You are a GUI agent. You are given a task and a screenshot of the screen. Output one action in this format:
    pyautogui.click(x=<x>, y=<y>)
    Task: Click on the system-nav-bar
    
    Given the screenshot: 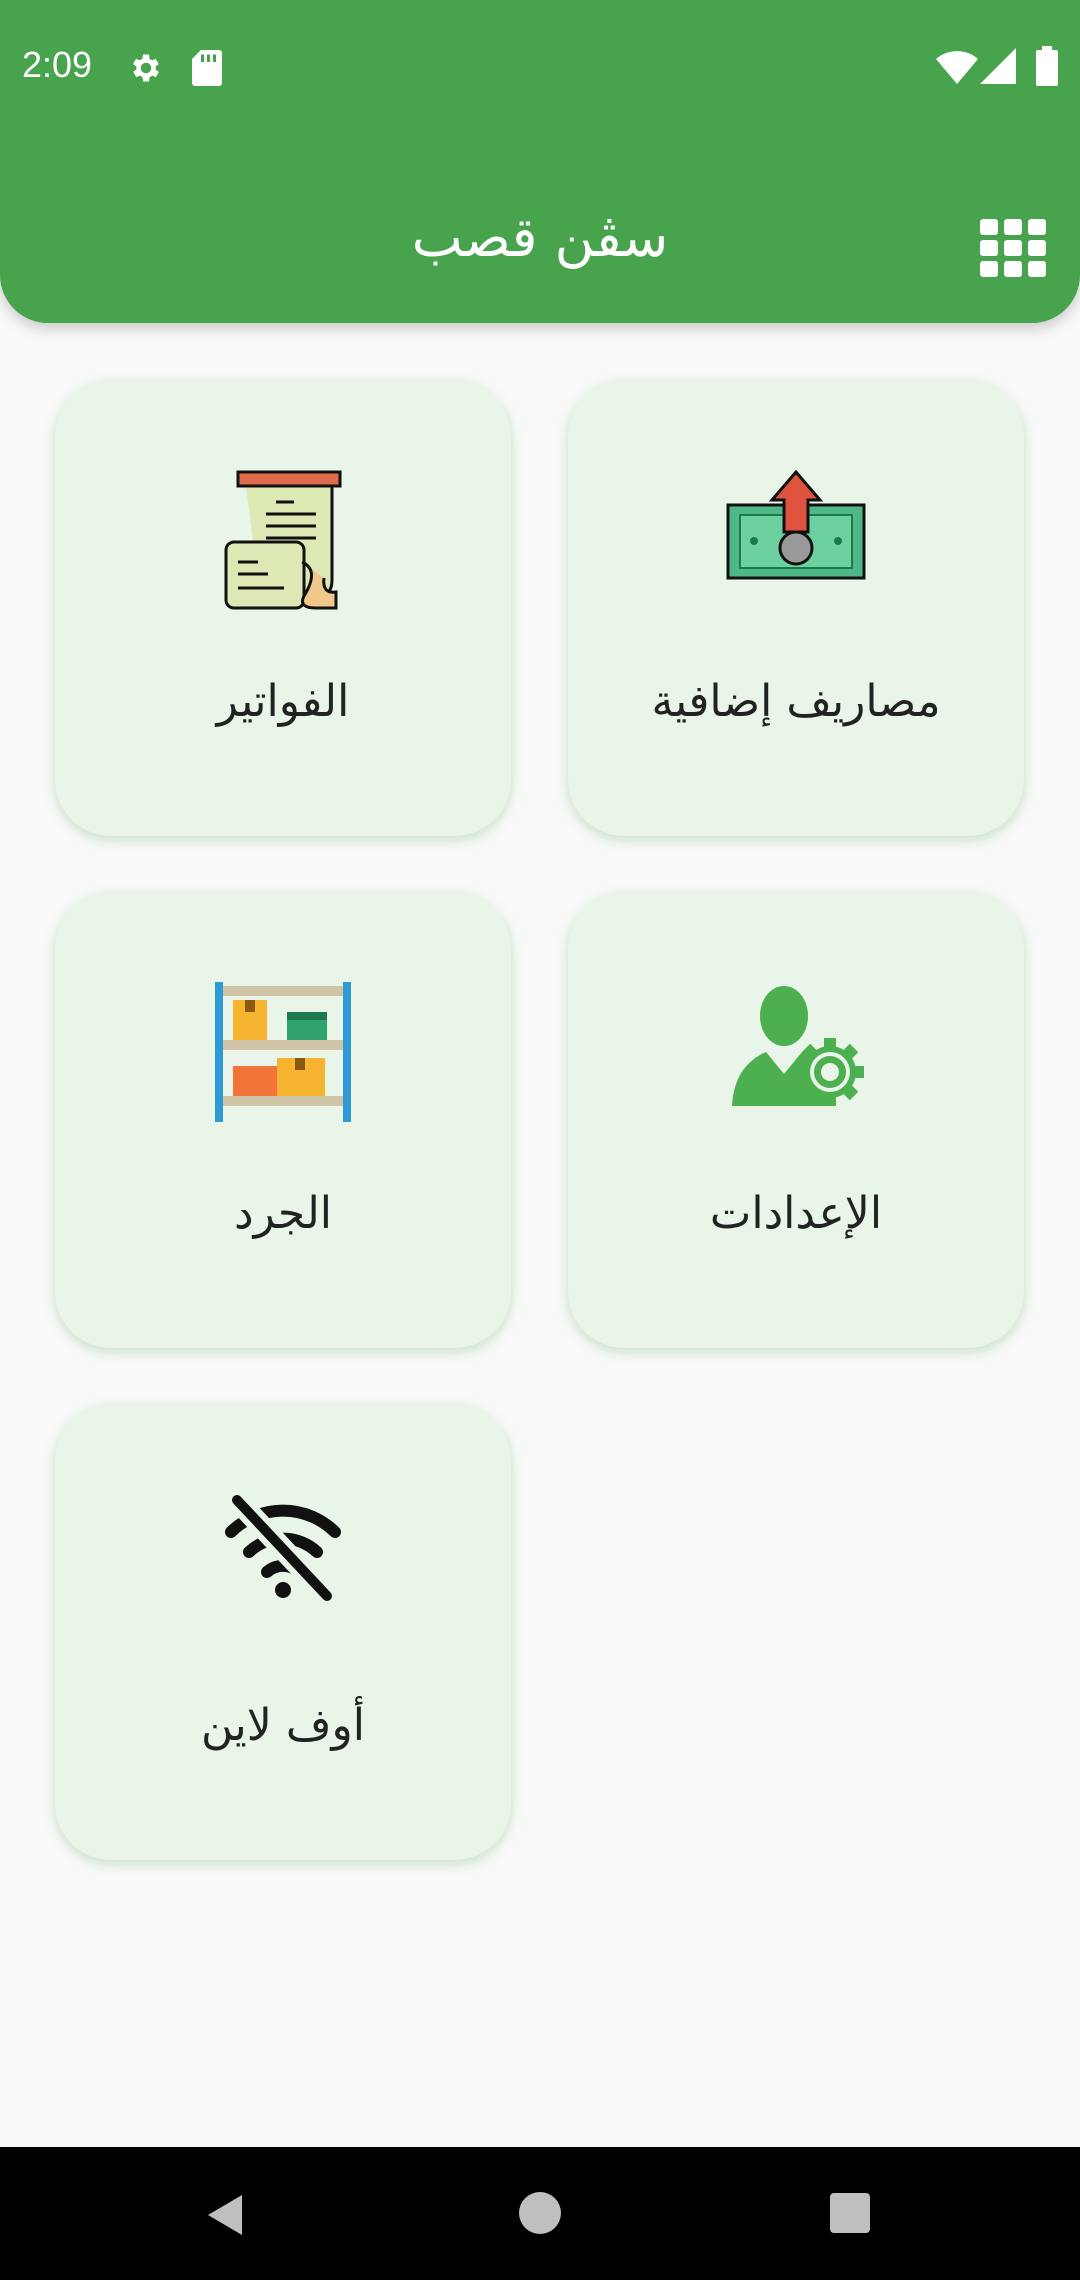 What is the action you would take?
    pyautogui.click(x=540, y=2213)
    